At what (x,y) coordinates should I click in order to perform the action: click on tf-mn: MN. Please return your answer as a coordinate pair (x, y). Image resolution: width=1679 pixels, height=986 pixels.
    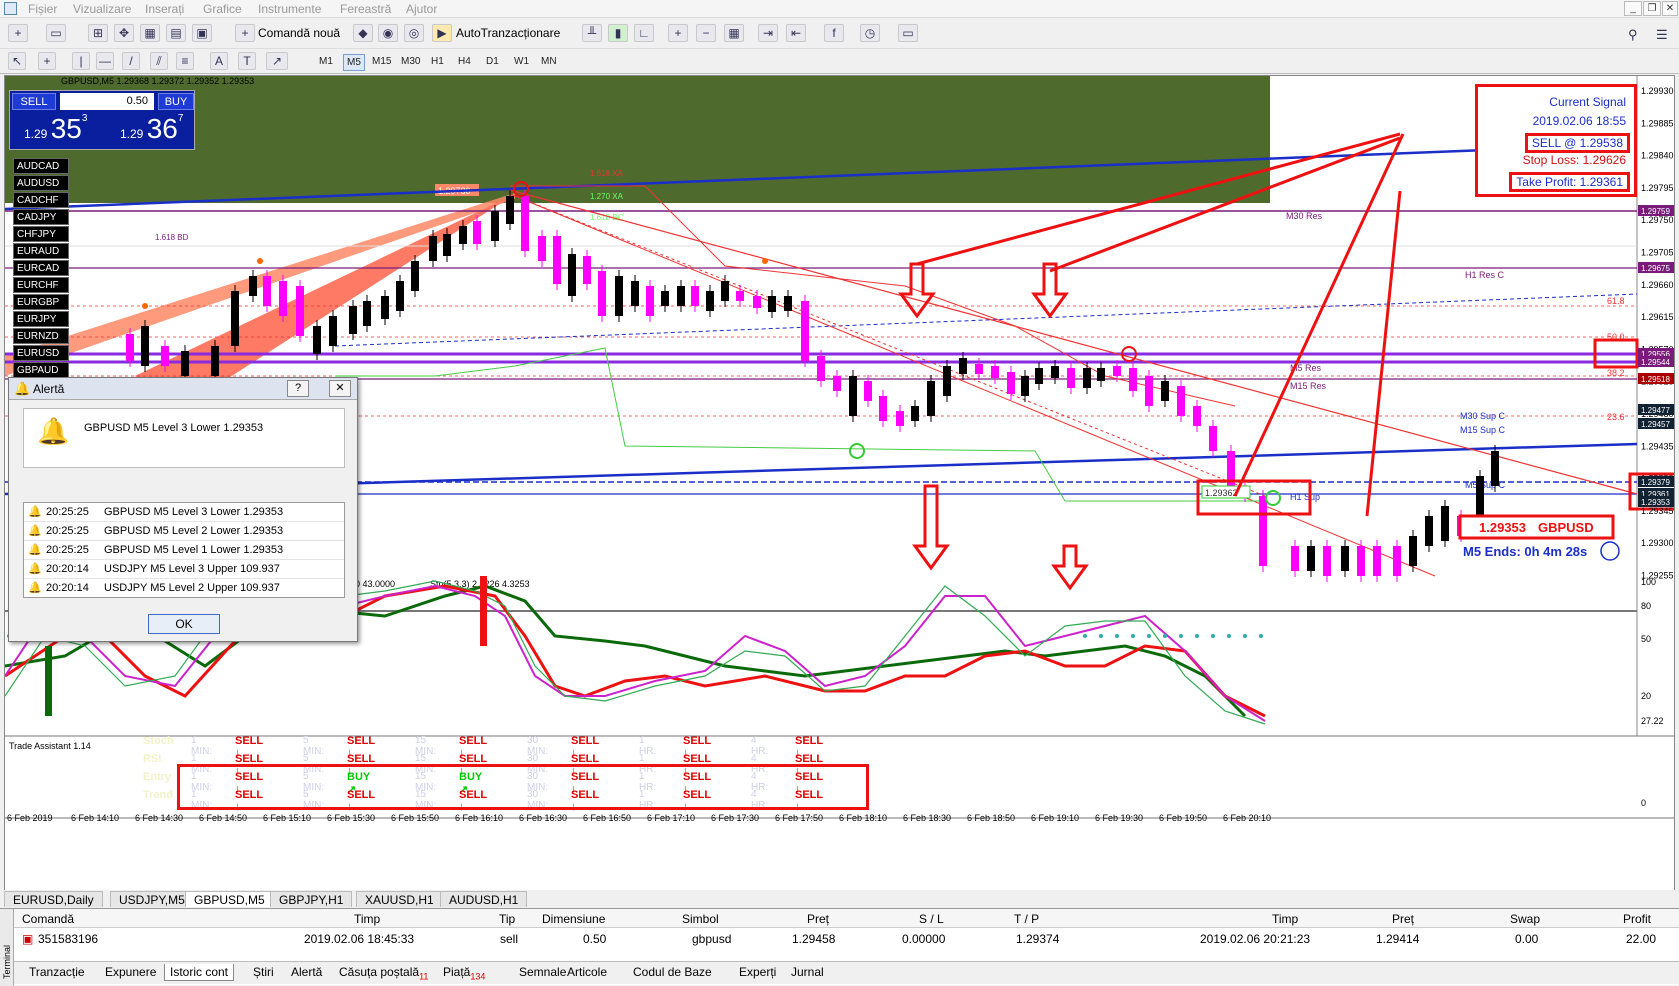
    Looking at the image, I should click on (549, 61).